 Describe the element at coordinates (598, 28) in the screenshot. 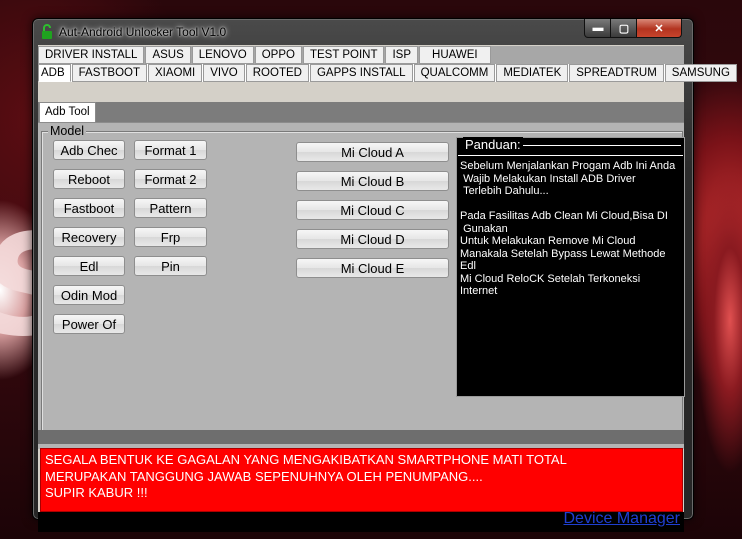

I see `minimize-button: ▬` at that location.